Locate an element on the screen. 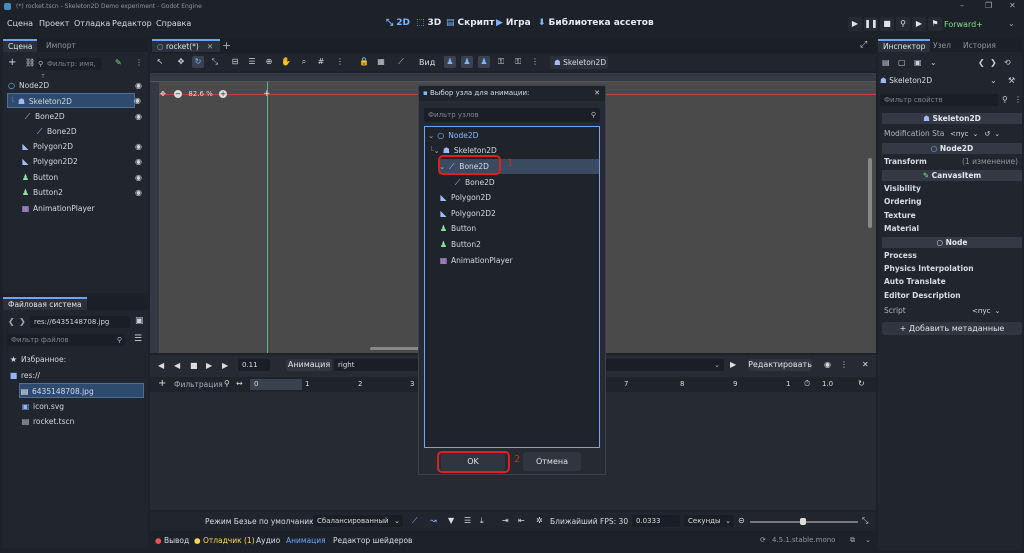  group-physics-interpolation: Physics Interpolation is located at coordinates (951, 269).